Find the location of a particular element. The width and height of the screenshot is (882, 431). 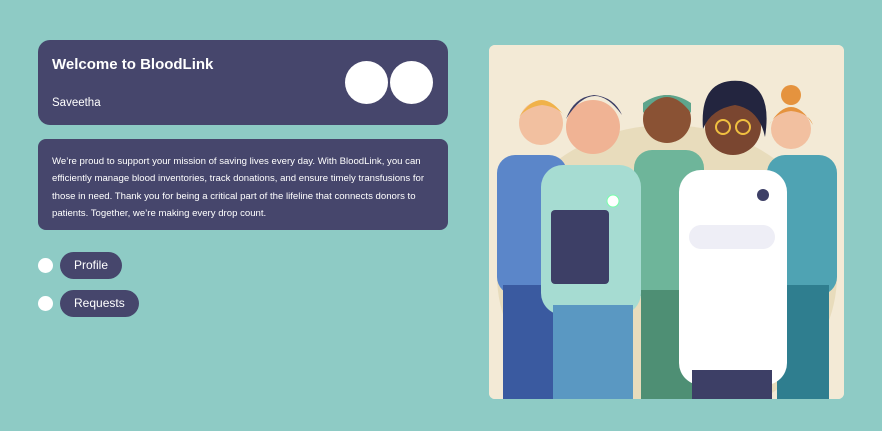

nav-row-profile: Profile is located at coordinates (80, 265).